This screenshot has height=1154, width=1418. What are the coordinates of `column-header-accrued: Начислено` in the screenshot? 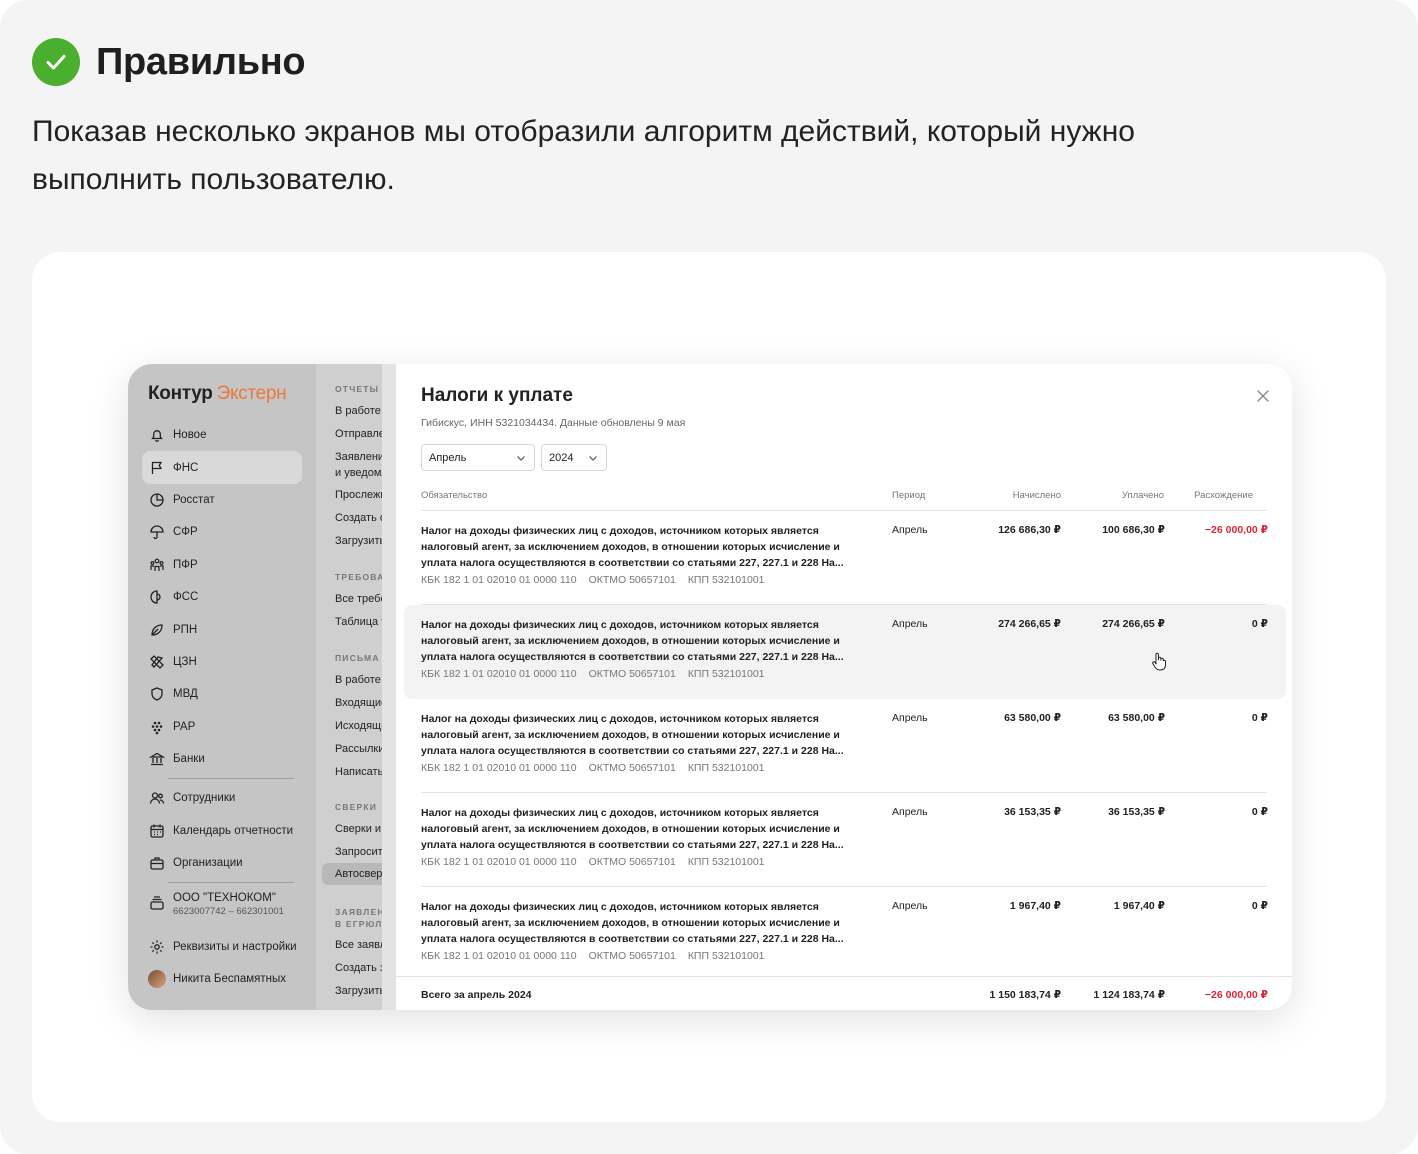 It's located at (1011, 495).